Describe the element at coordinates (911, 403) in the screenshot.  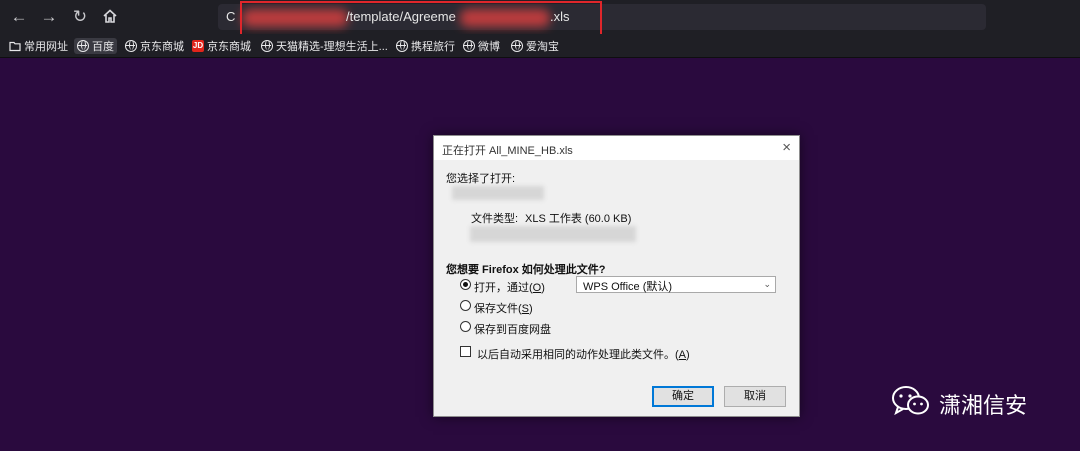
I see `wechat-icon` at that location.